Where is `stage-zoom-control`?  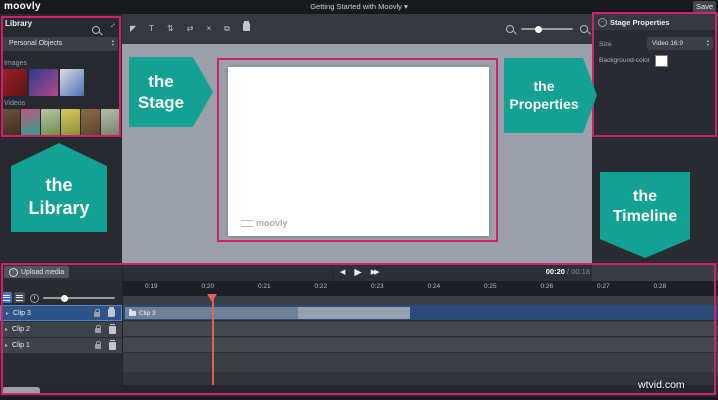 stage-zoom-control is located at coordinates (547, 29).